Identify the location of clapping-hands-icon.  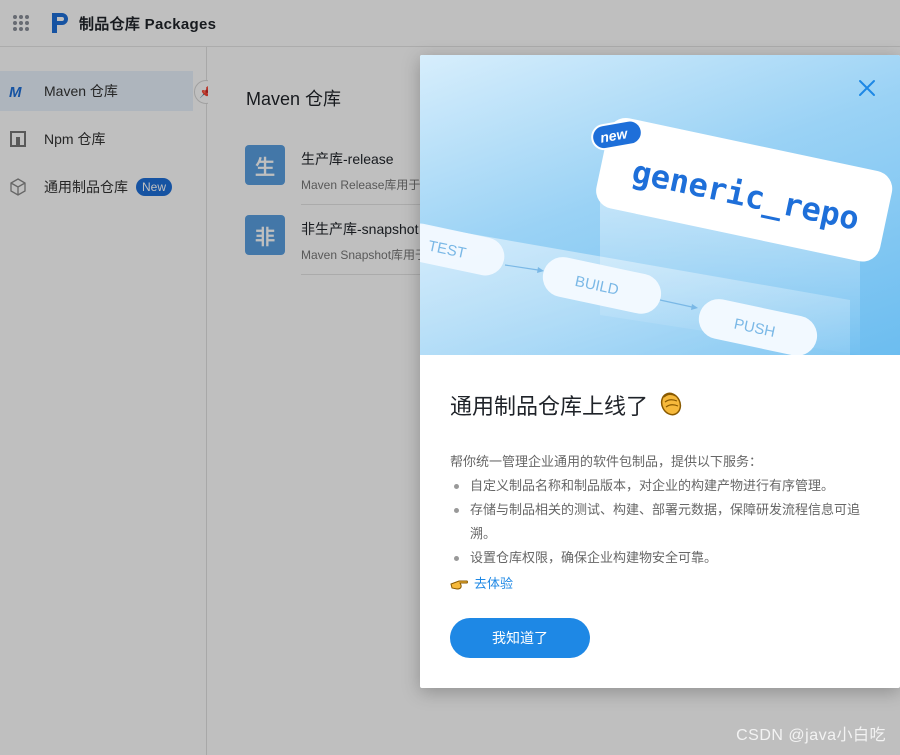
(670, 405).